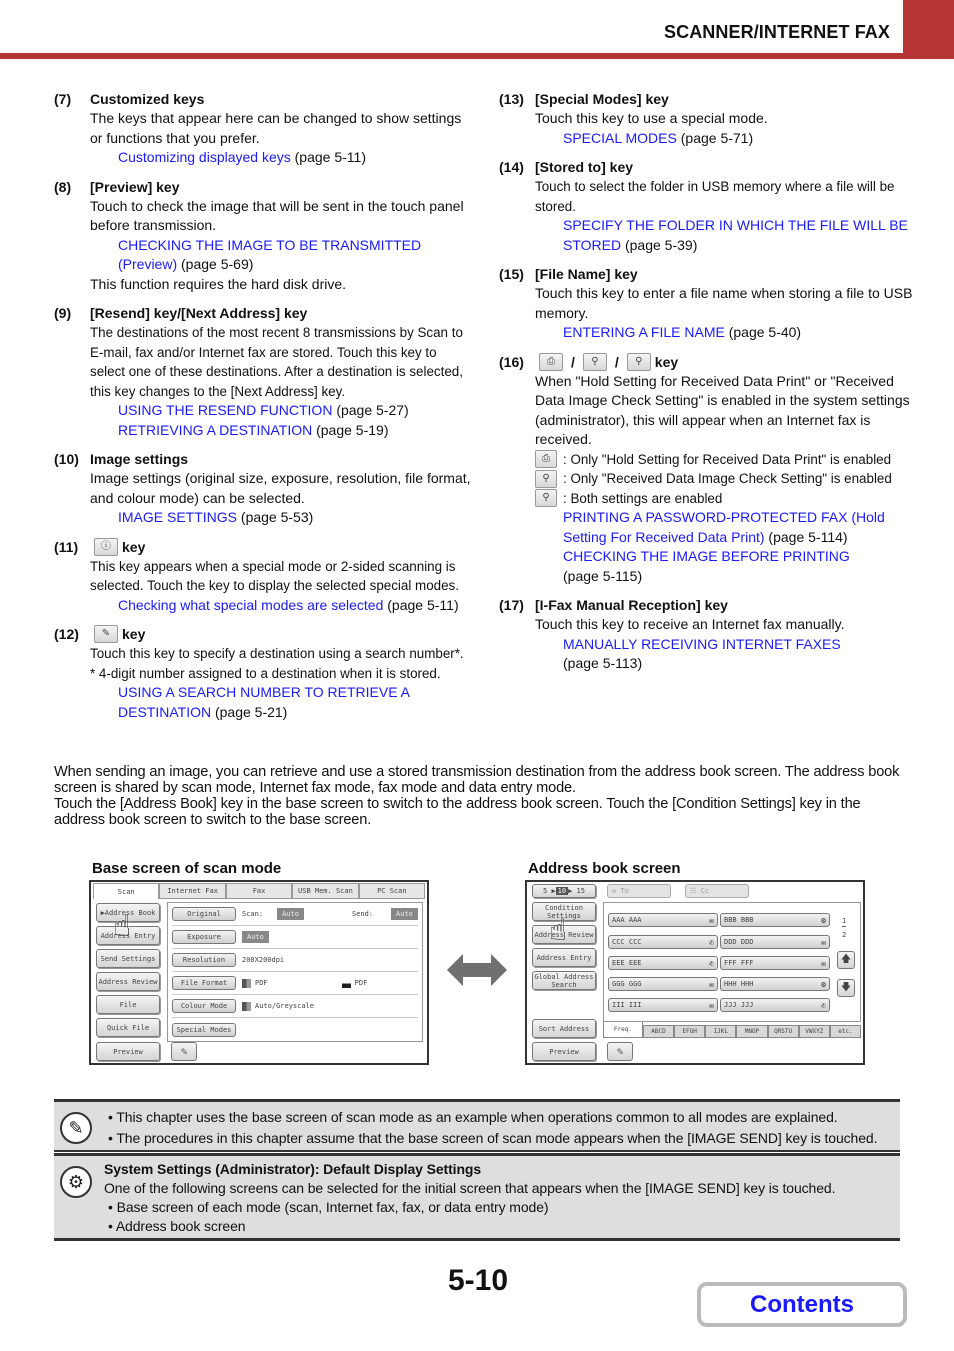  Describe the element at coordinates (846, 988) in the screenshot. I see `scroll-down-button: 🡇` at that location.